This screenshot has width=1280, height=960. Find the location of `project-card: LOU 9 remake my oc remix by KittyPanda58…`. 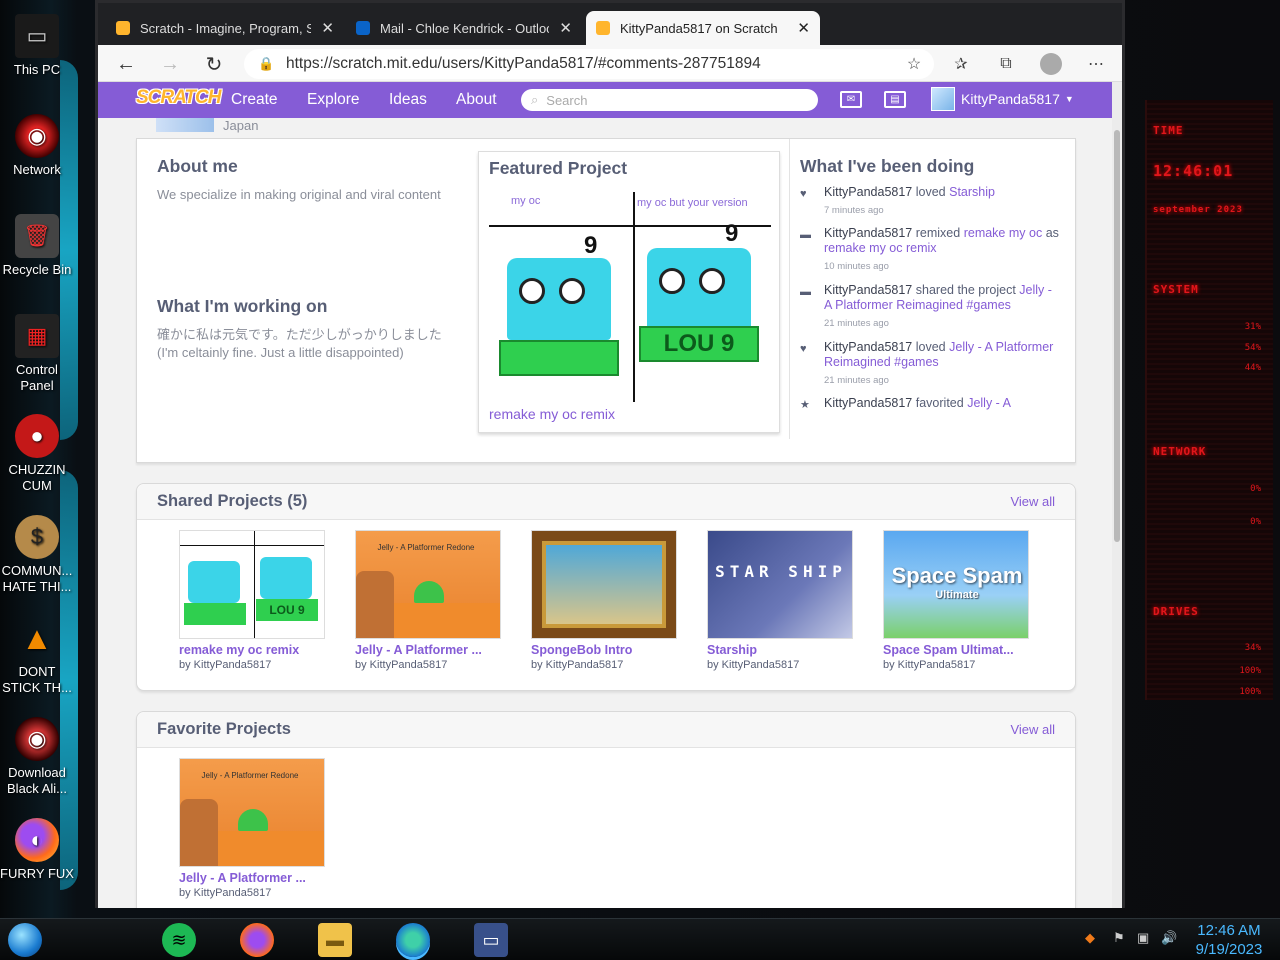

project-card: LOU 9 remake my oc remix by KittyPanda58… is located at coordinates (252, 600).